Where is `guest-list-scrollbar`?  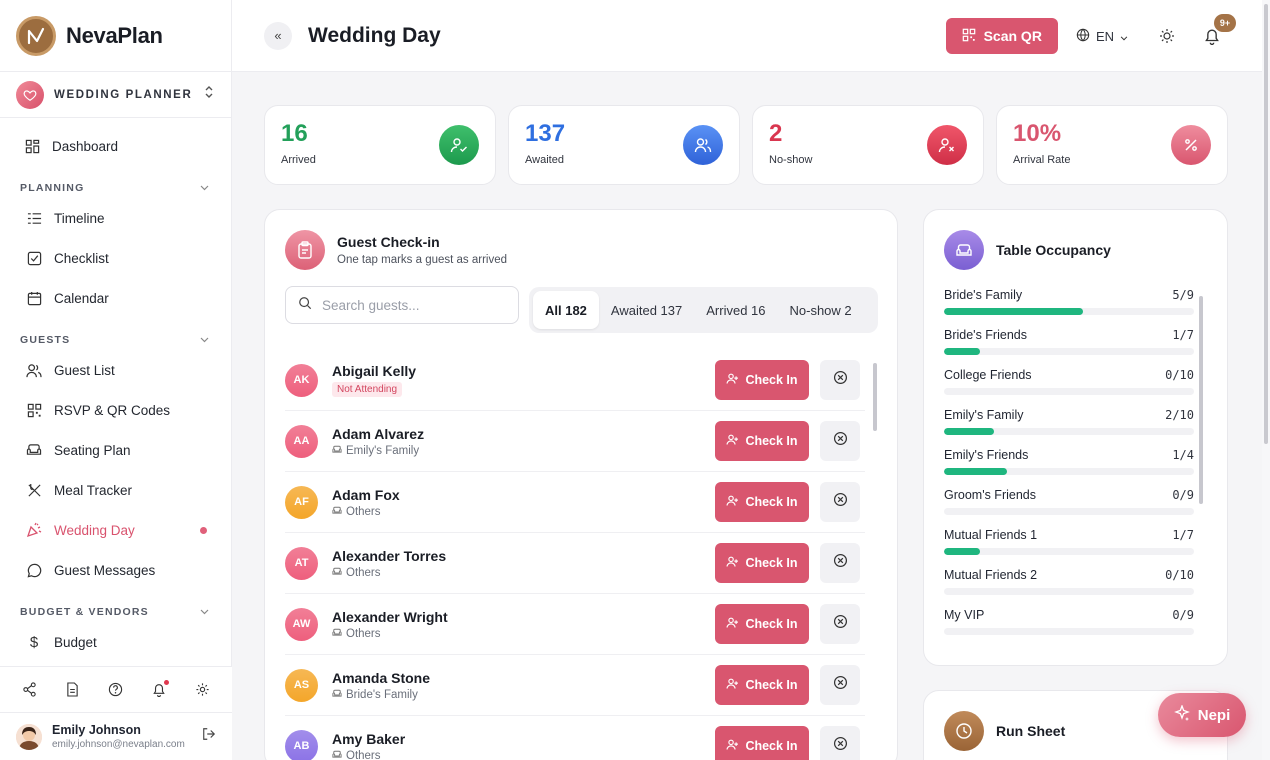
guest-list-scrollbar is located at coordinates (875, 397).